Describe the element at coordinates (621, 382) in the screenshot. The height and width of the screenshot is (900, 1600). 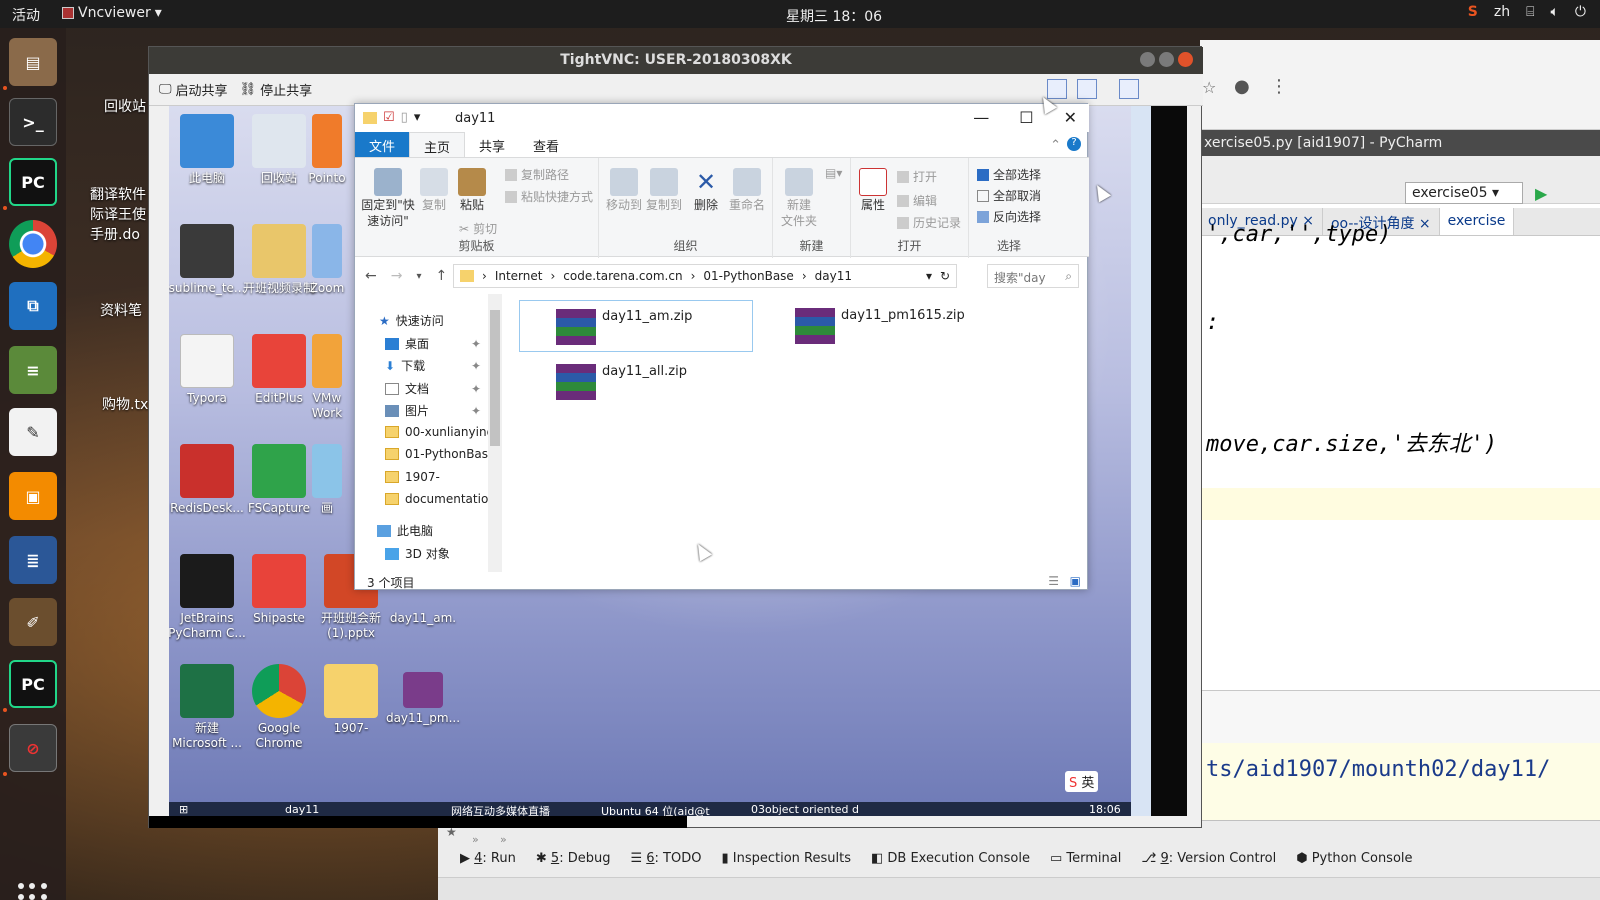
I see `file-item: day11_all.zip` at that location.